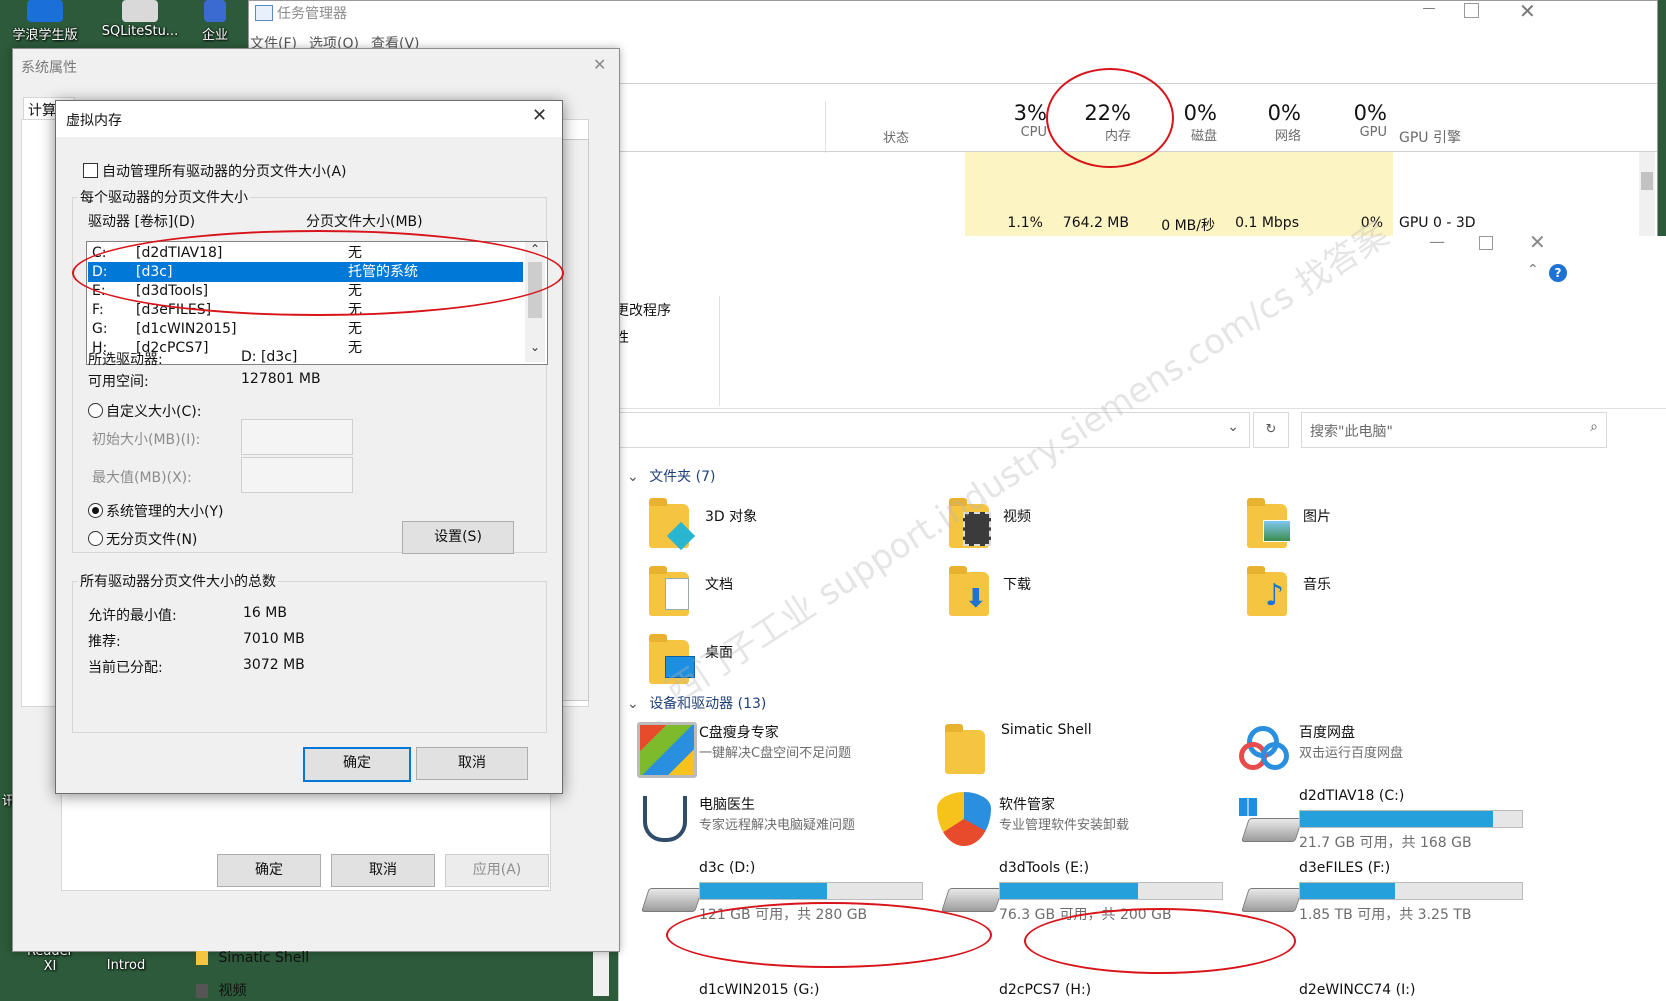 The height and width of the screenshot is (1001, 1666). Describe the element at coordinates (252, 958) in the screenshot. I see `list-item-simatic-shell: Simatic Shell` at that location.